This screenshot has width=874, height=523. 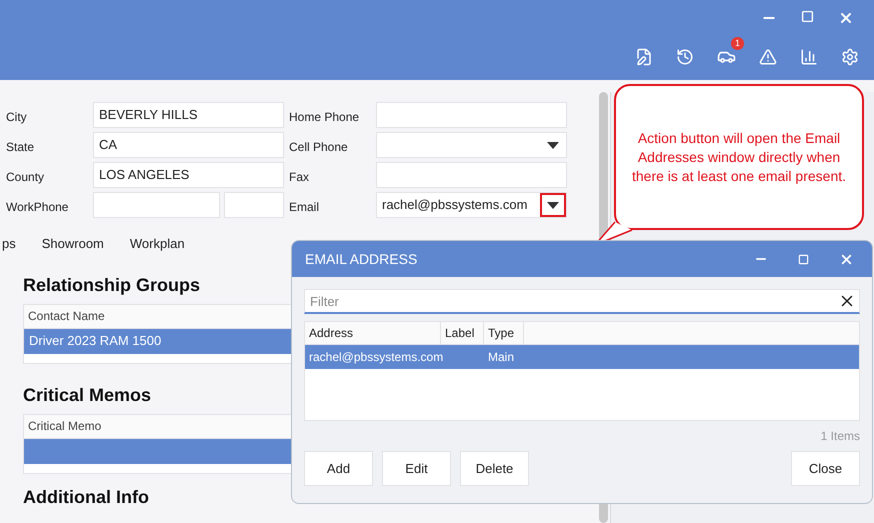 I want to click on edit-document-icon, so click(x=644, y=57).